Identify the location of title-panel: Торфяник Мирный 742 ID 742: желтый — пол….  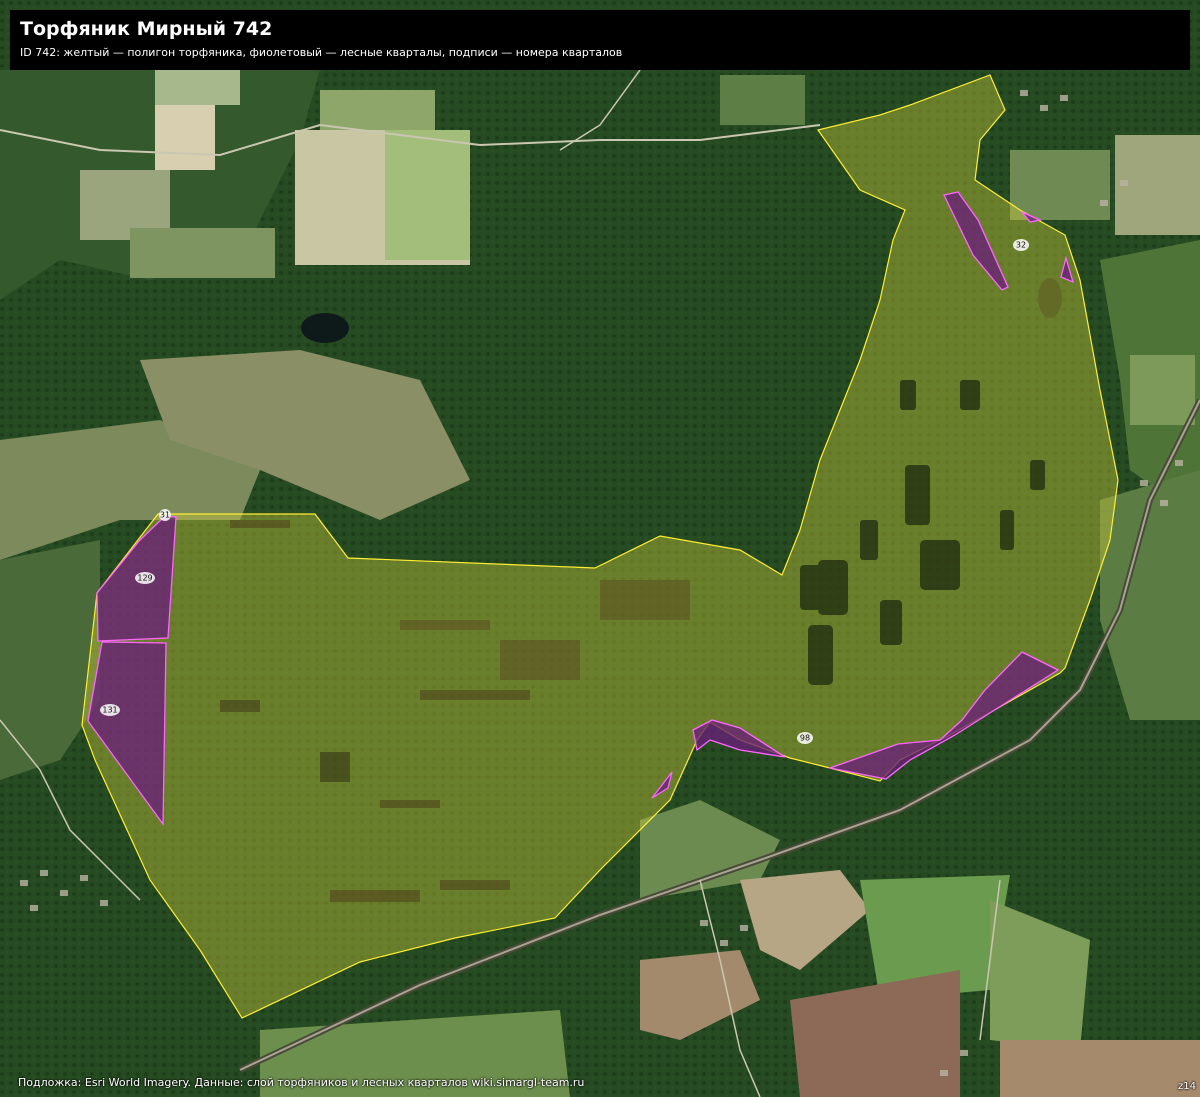
(600, 40).